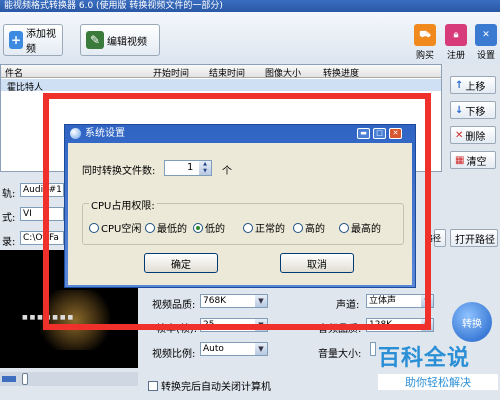 The width and height of the screenshot is (500, 400). I want to click on file-list-header: 件名 开始时间 结束时间 图像大小 转换进度, so click(221, 72).